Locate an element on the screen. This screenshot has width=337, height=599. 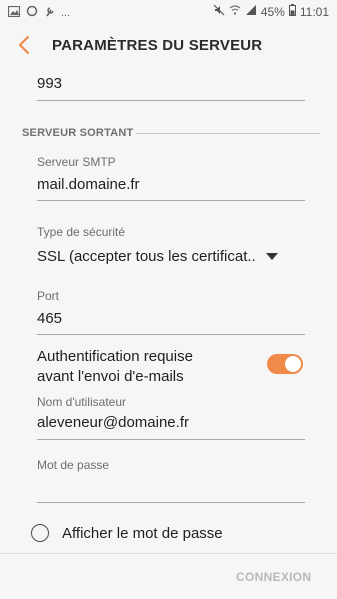
password-field is located at coordinates (171, 489).